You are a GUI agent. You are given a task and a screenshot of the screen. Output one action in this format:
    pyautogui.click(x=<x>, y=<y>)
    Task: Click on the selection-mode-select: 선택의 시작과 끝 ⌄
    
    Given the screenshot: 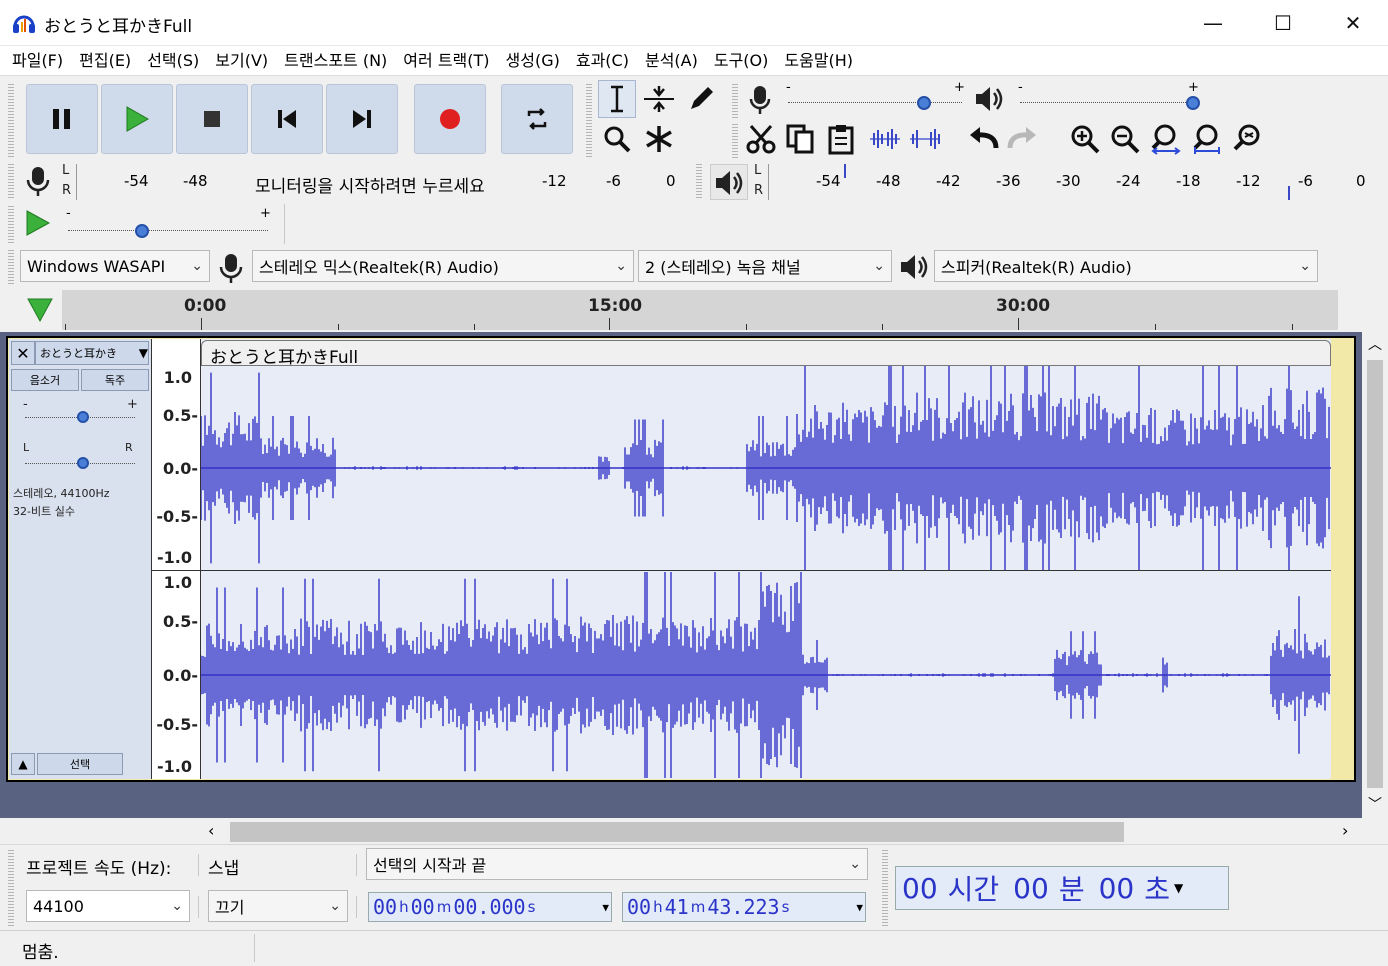 What is the action you would take?
    pyautogui.click(x=617, y=864)
    